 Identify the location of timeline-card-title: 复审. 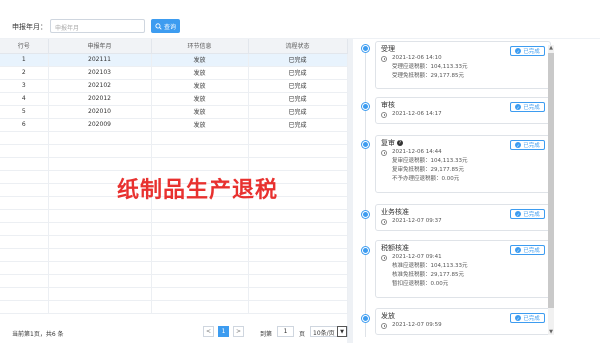
(388, 143).